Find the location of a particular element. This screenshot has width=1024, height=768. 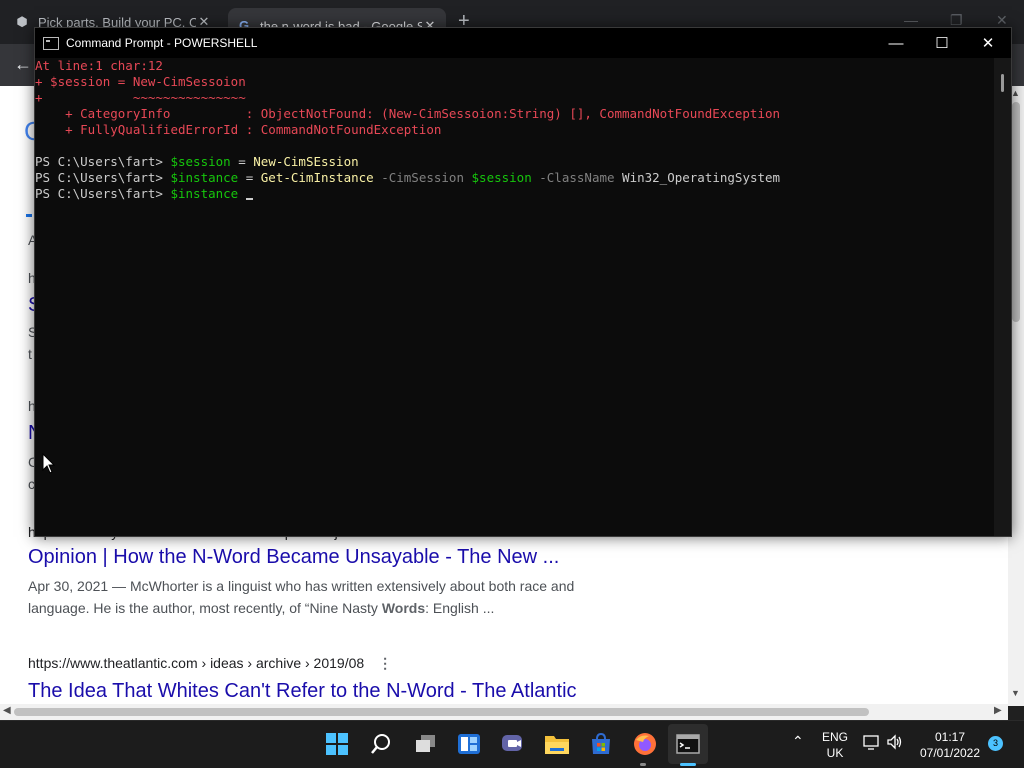

file-explorer-icon is located at coordinates (557, 744).